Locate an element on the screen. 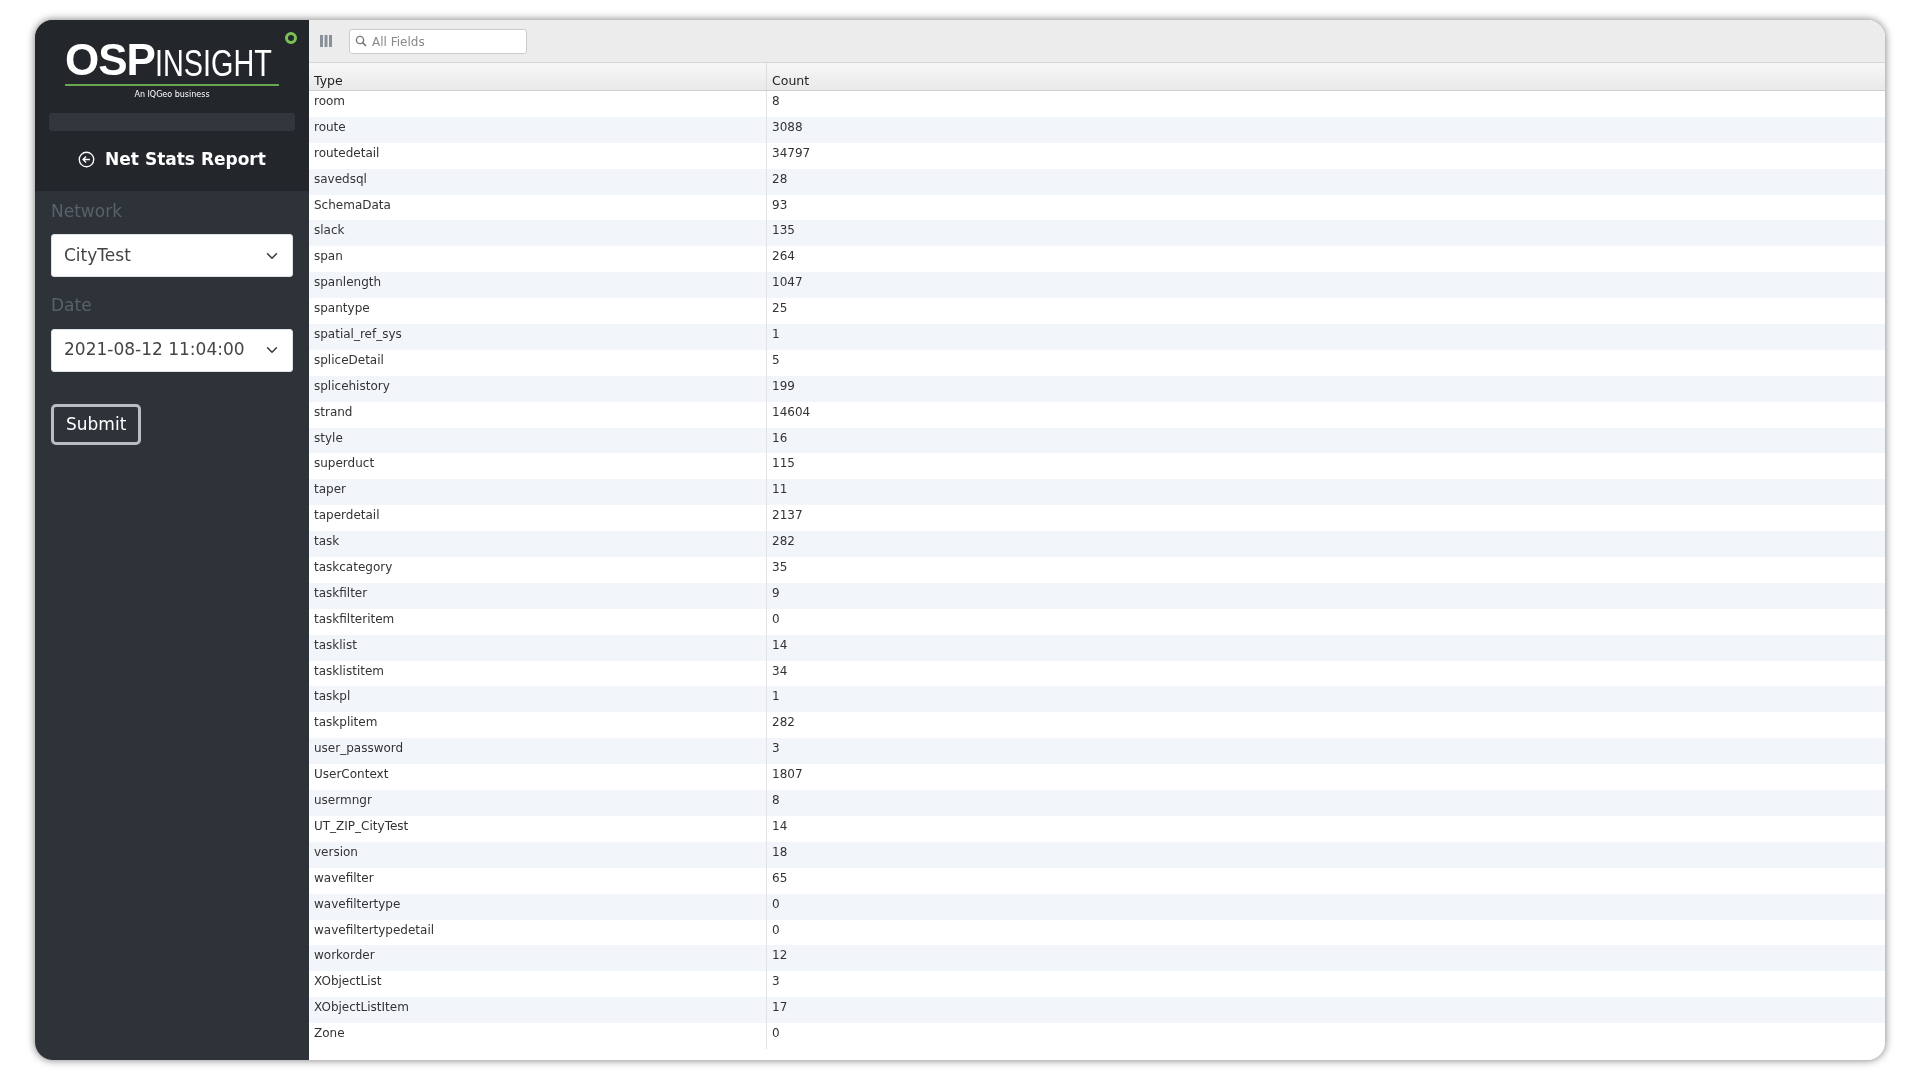  table-cell-text: 5 is located at coordinates (776, 360).